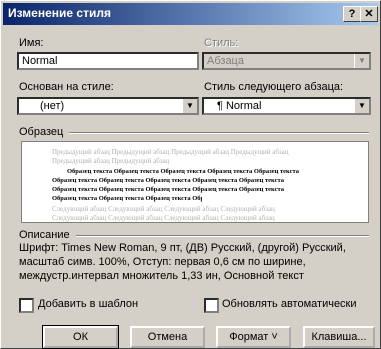 Image resolution: width=381 pixels, height=349 pixels. What do you see at coordinates (167, 337) in the screenshot?
I see `cancel-button: Отмена` at bounding box center [167, 337].